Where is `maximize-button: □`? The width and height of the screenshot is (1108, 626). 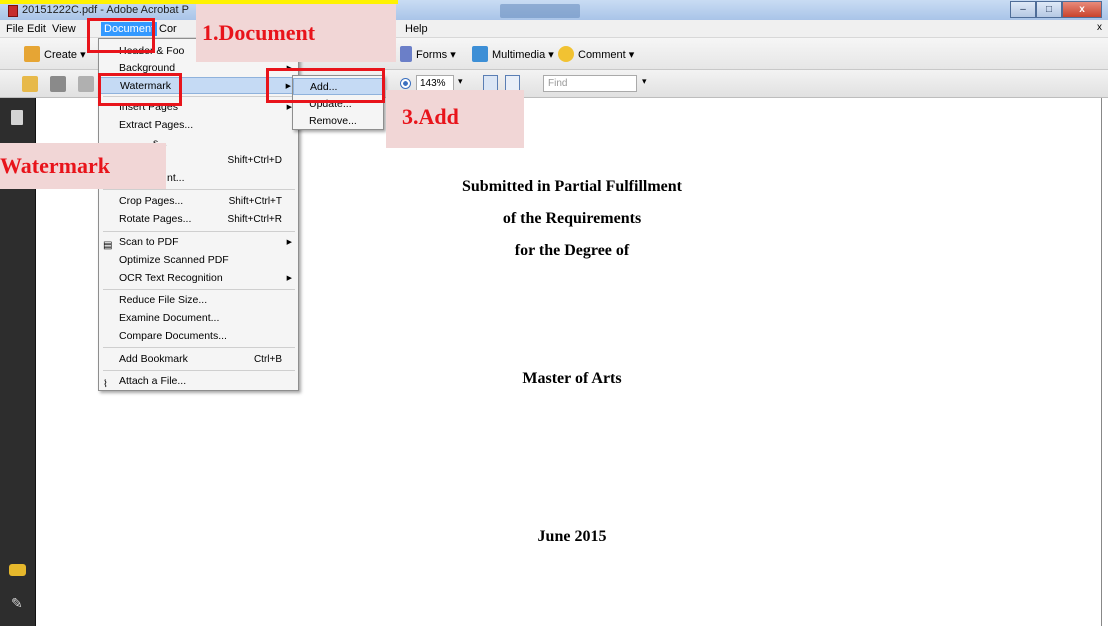 maximize-button: □ is located at coordinates (1049, 9).